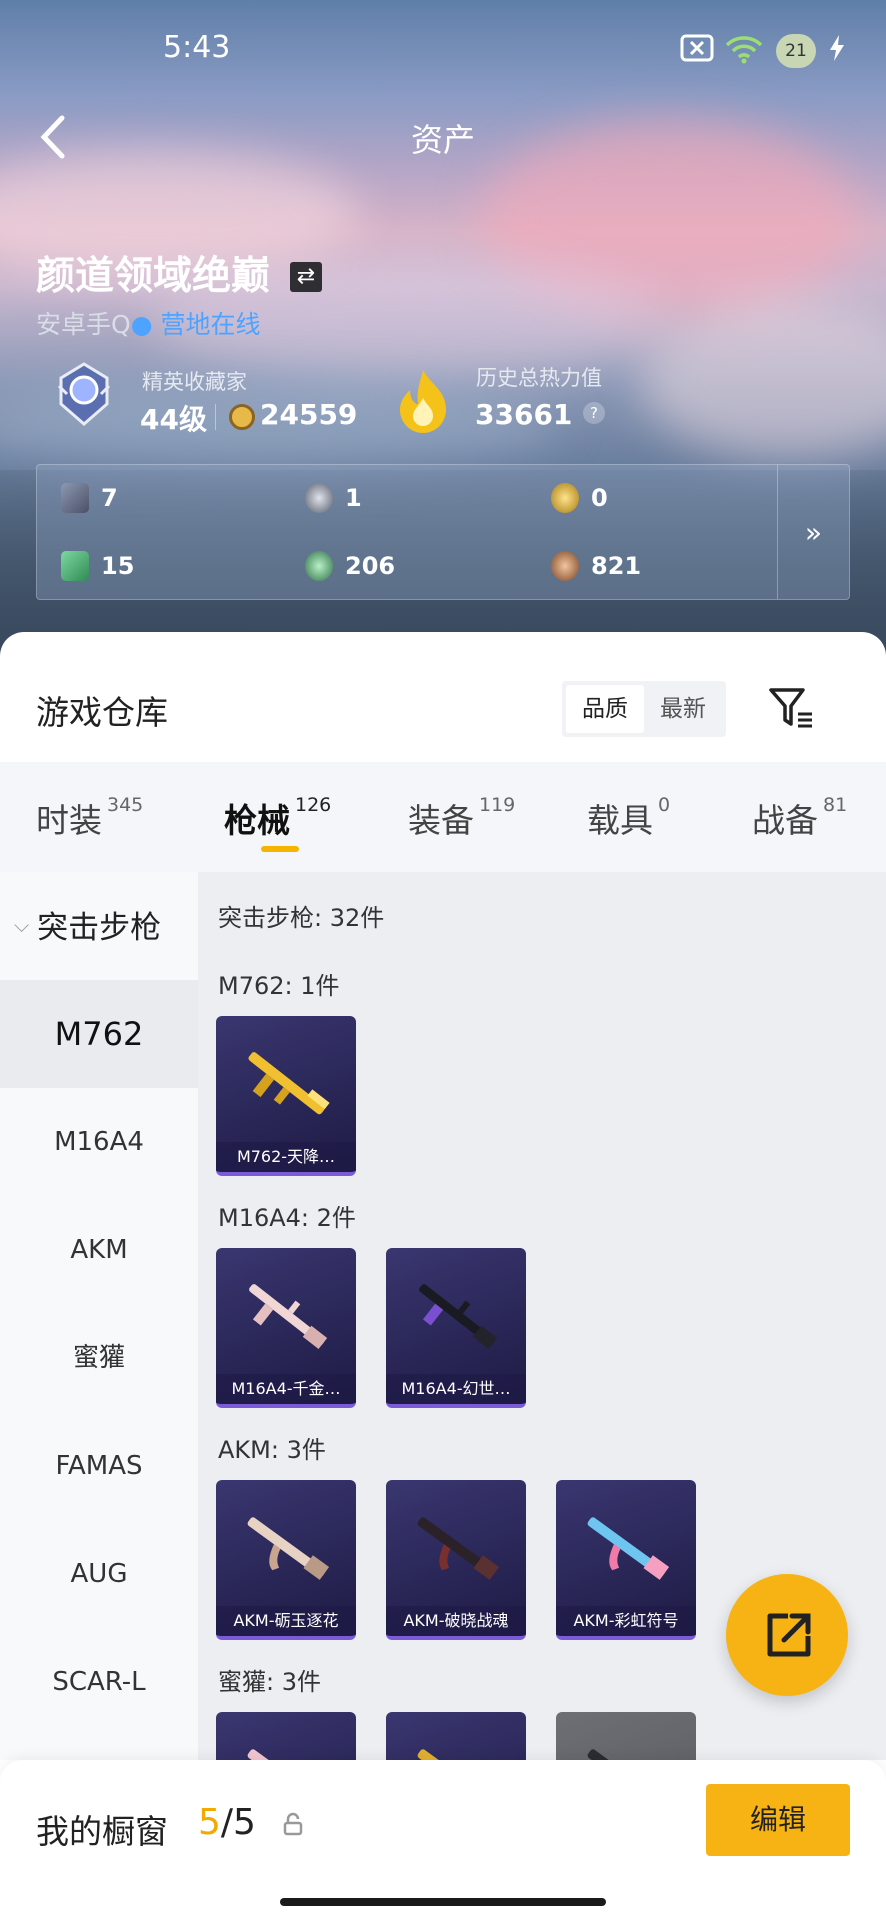 This screenshot has height=1920, width=886. What do you see at coordinates (89, 498) in the screenshot?
I see `stat-item: 7` at bounding box center [89, 498].